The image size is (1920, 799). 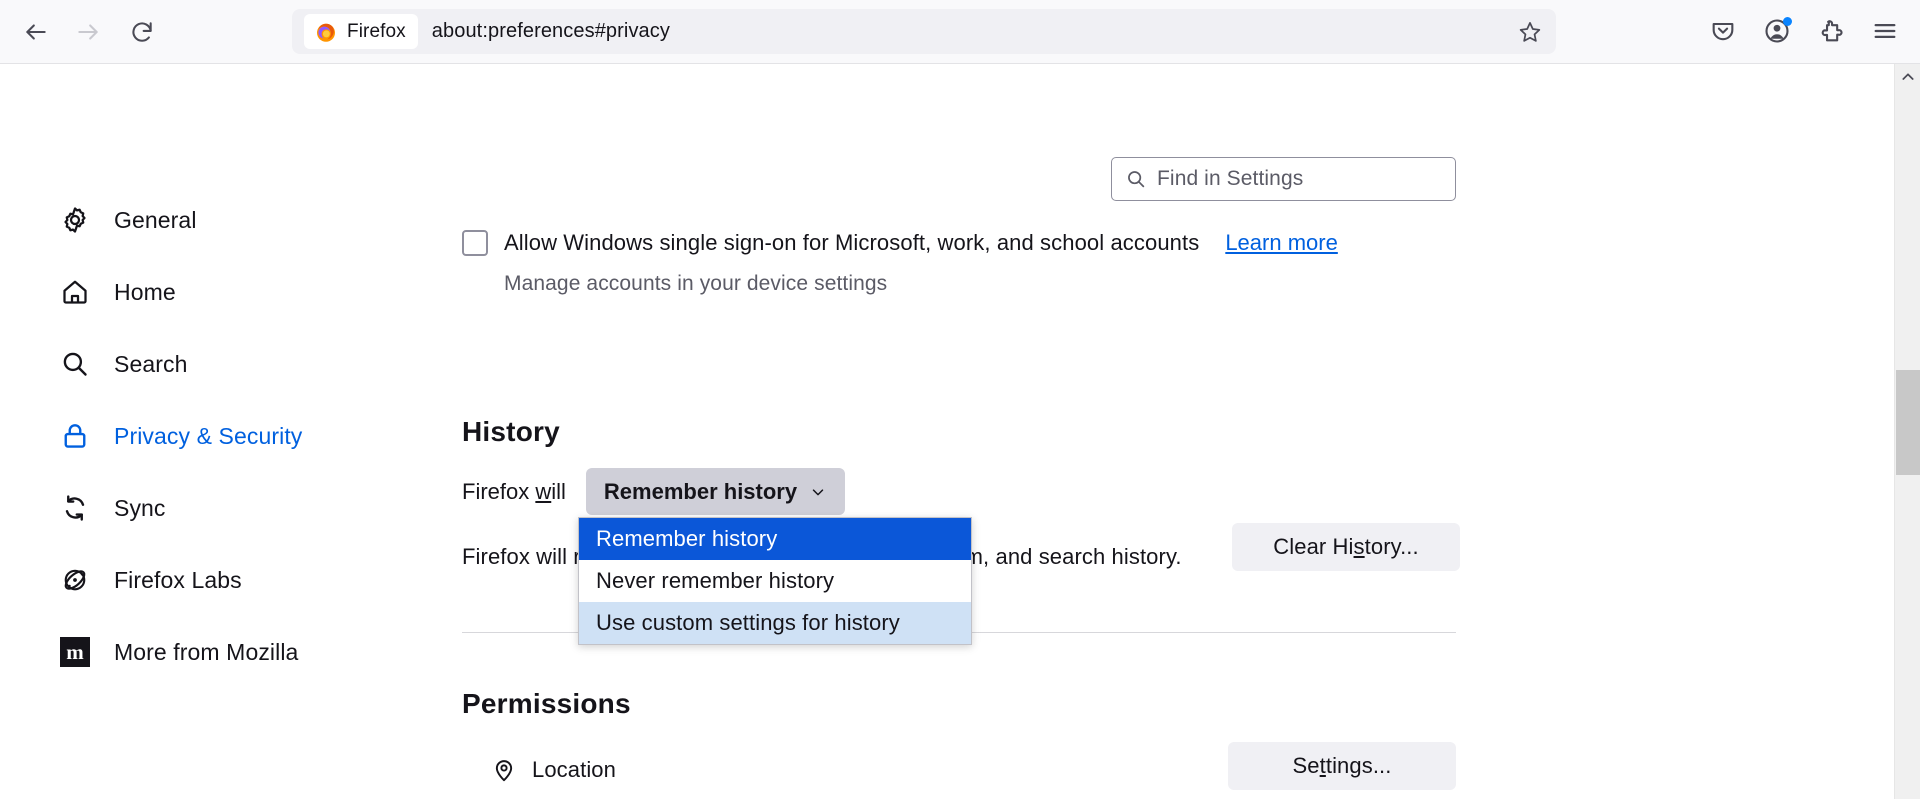 I want to click on permission-label: Location, so click(x=574, y=769).